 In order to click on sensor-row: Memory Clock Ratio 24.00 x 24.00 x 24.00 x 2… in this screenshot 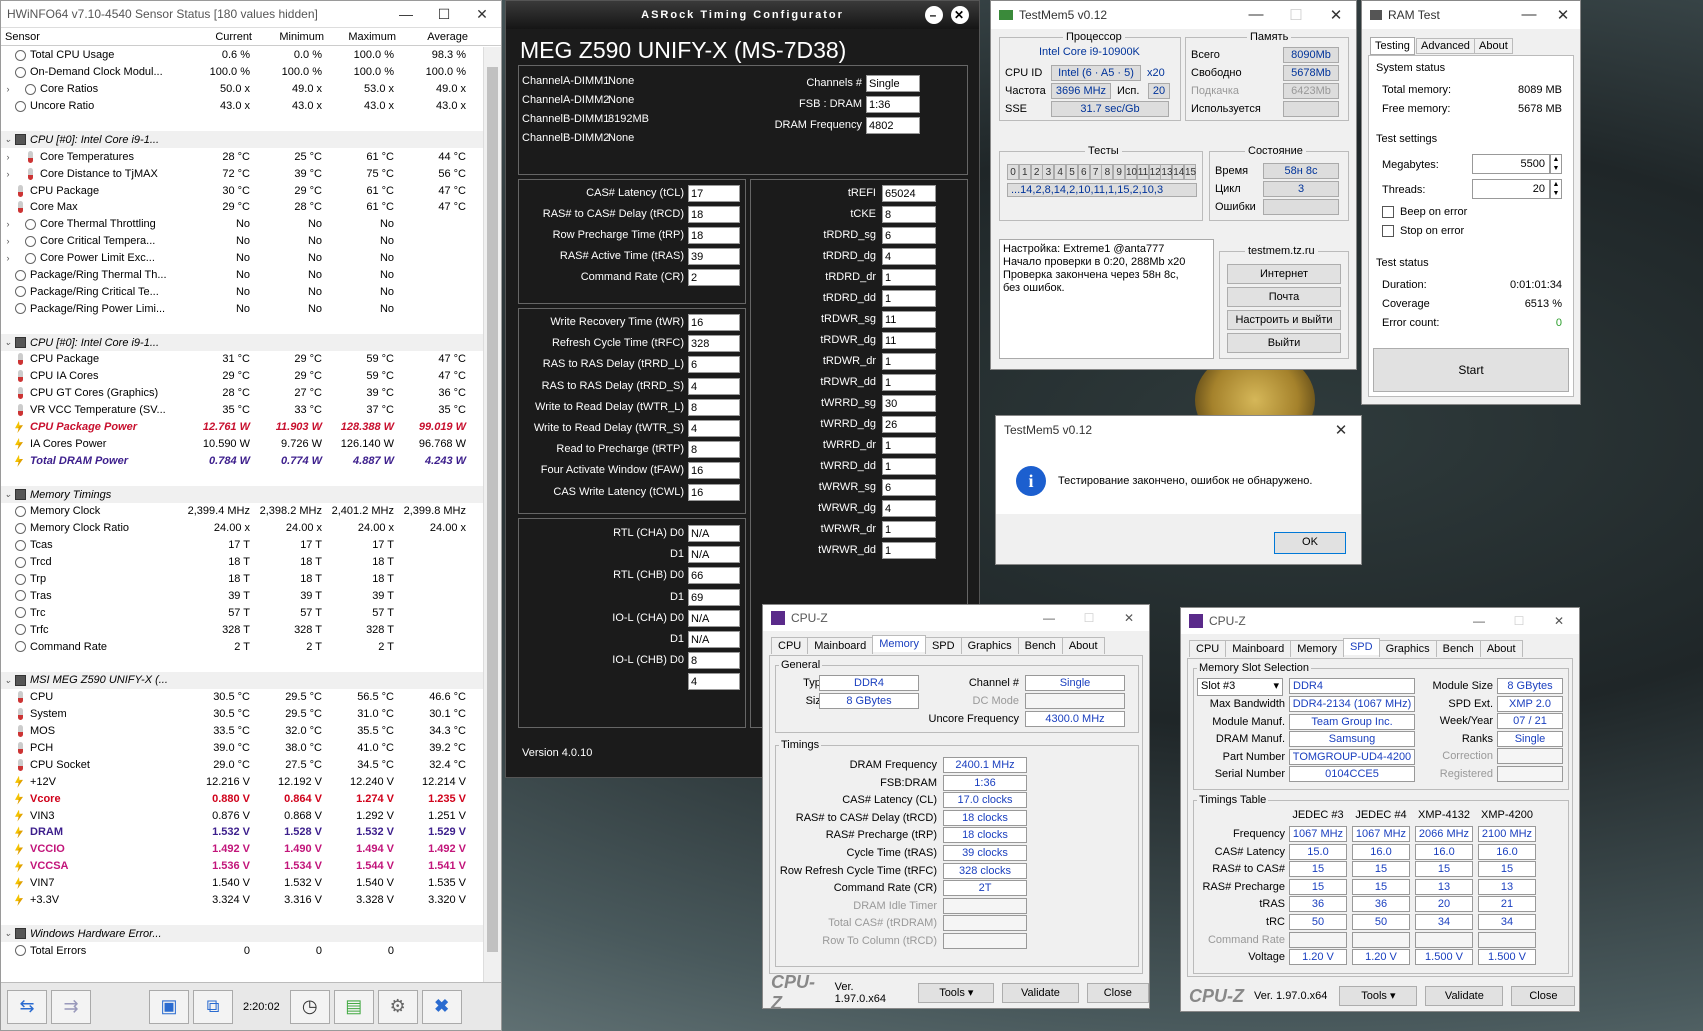, I will do `click(242, 528)`.